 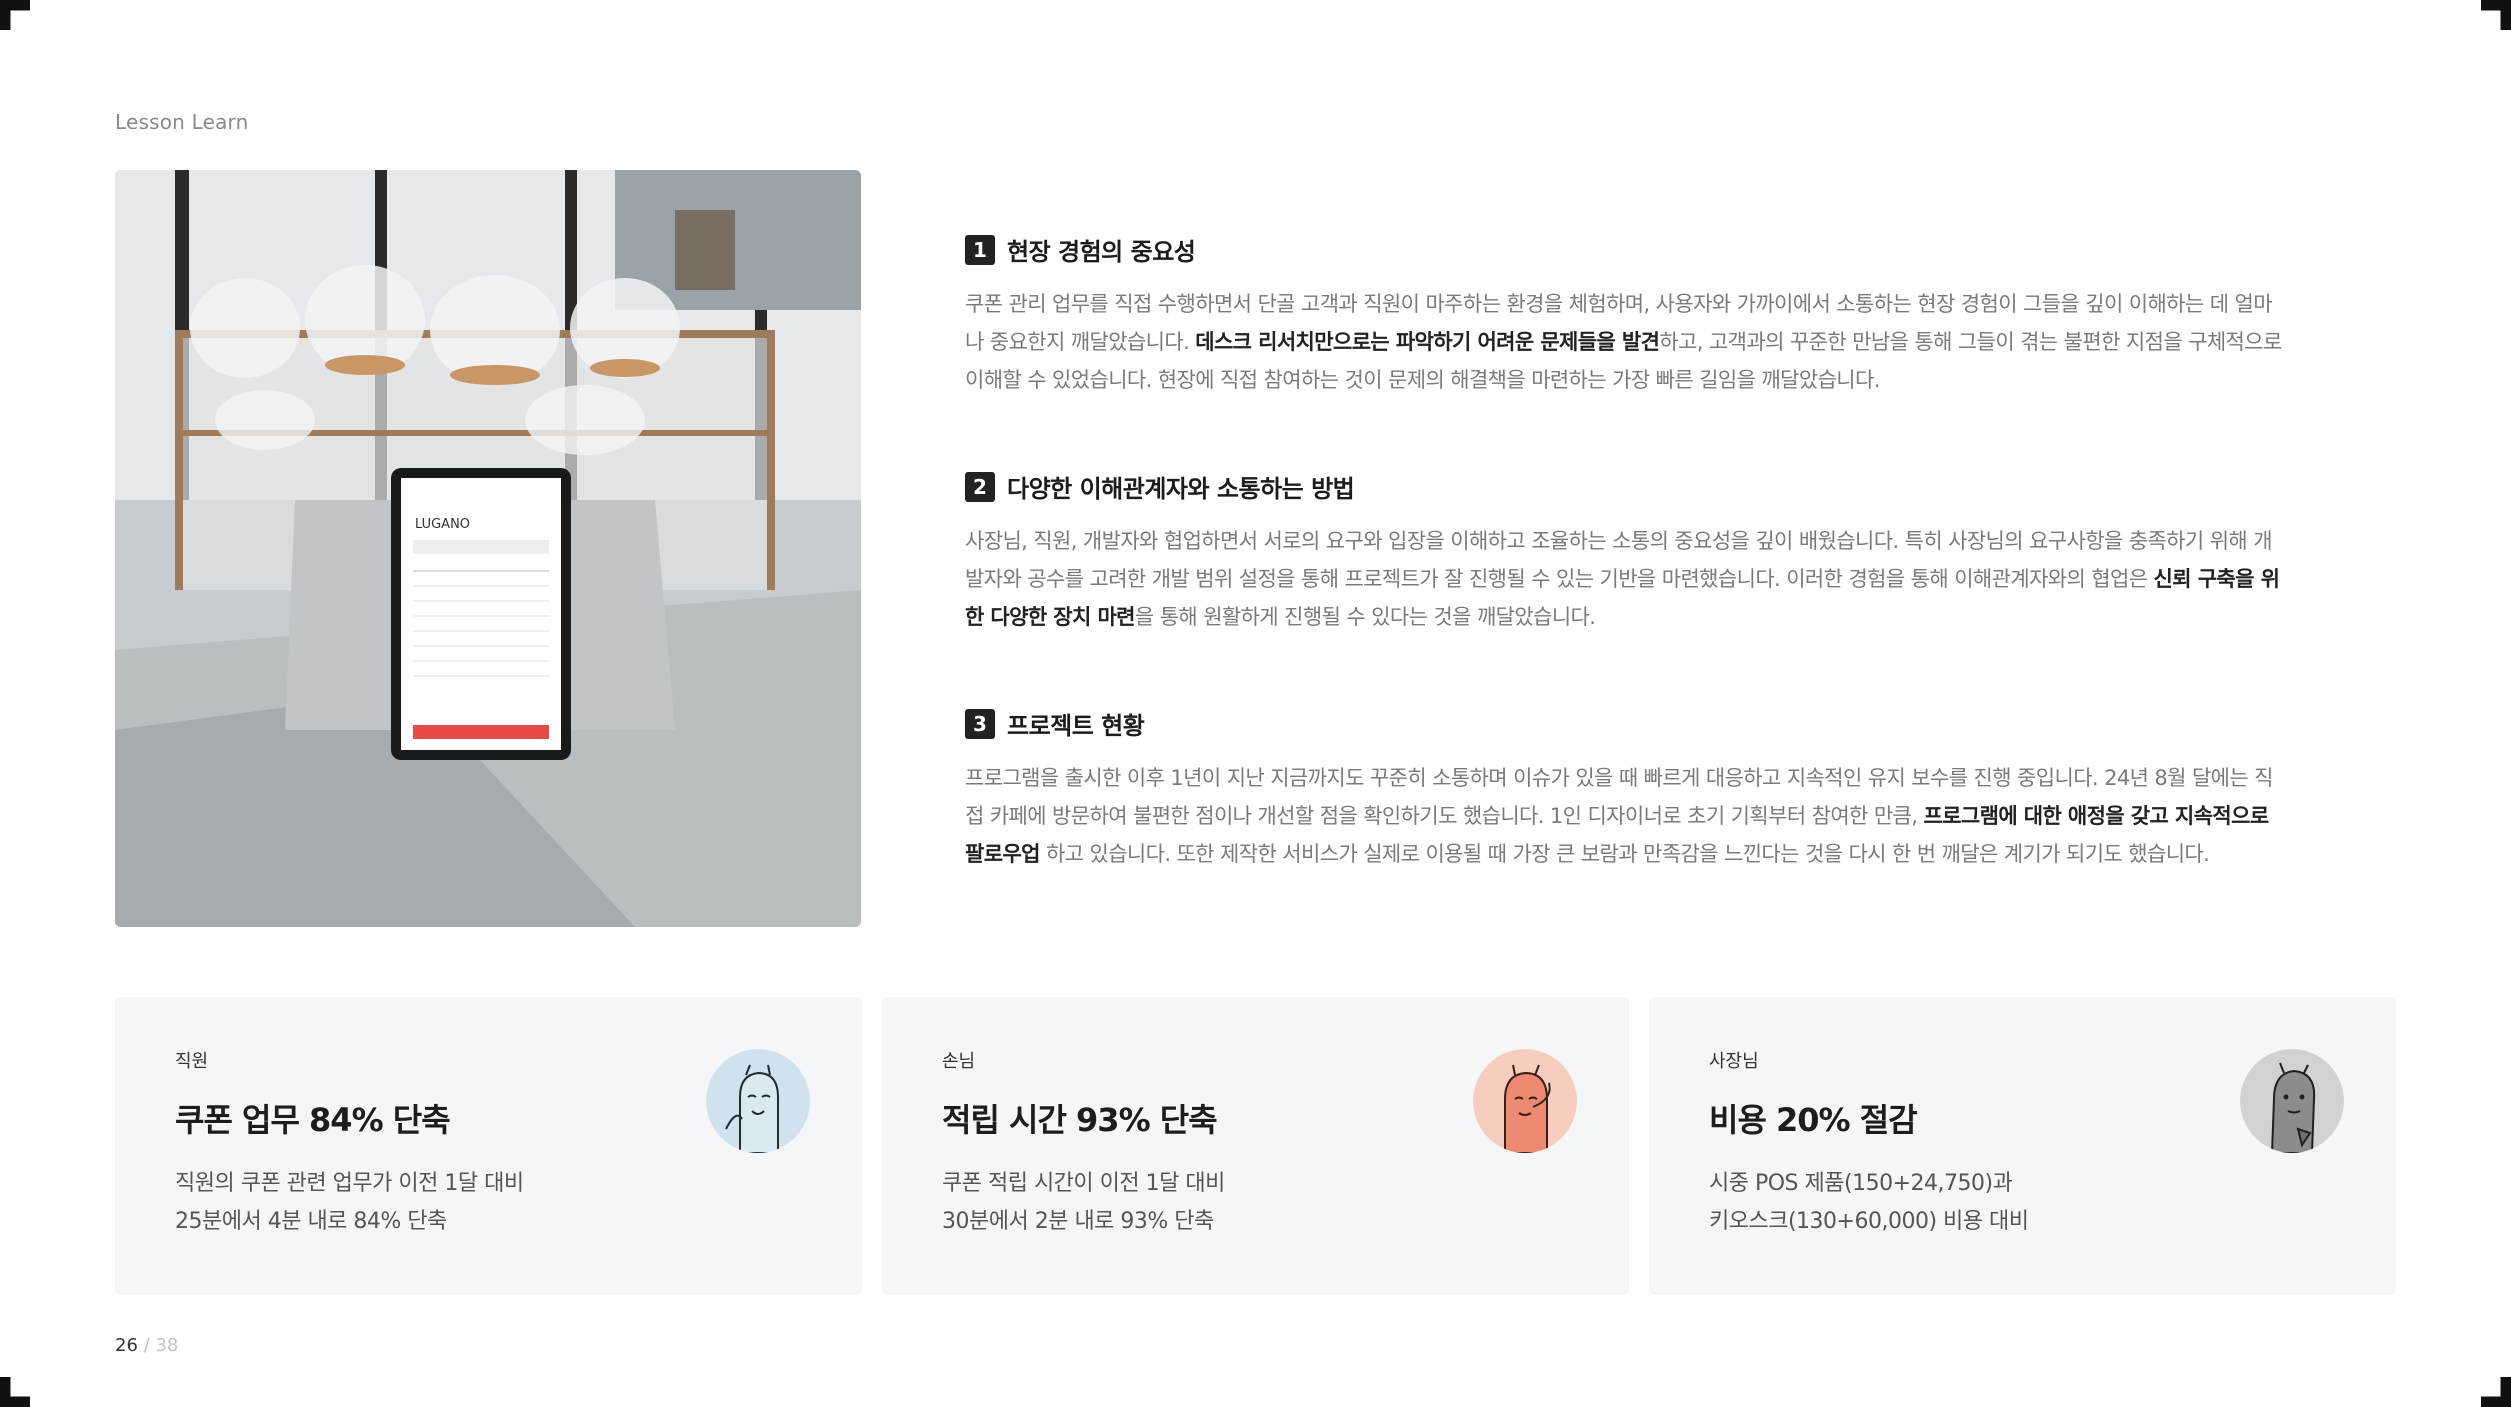 I want to click on card-role: 사장님, so click(x=1734, y=1061).